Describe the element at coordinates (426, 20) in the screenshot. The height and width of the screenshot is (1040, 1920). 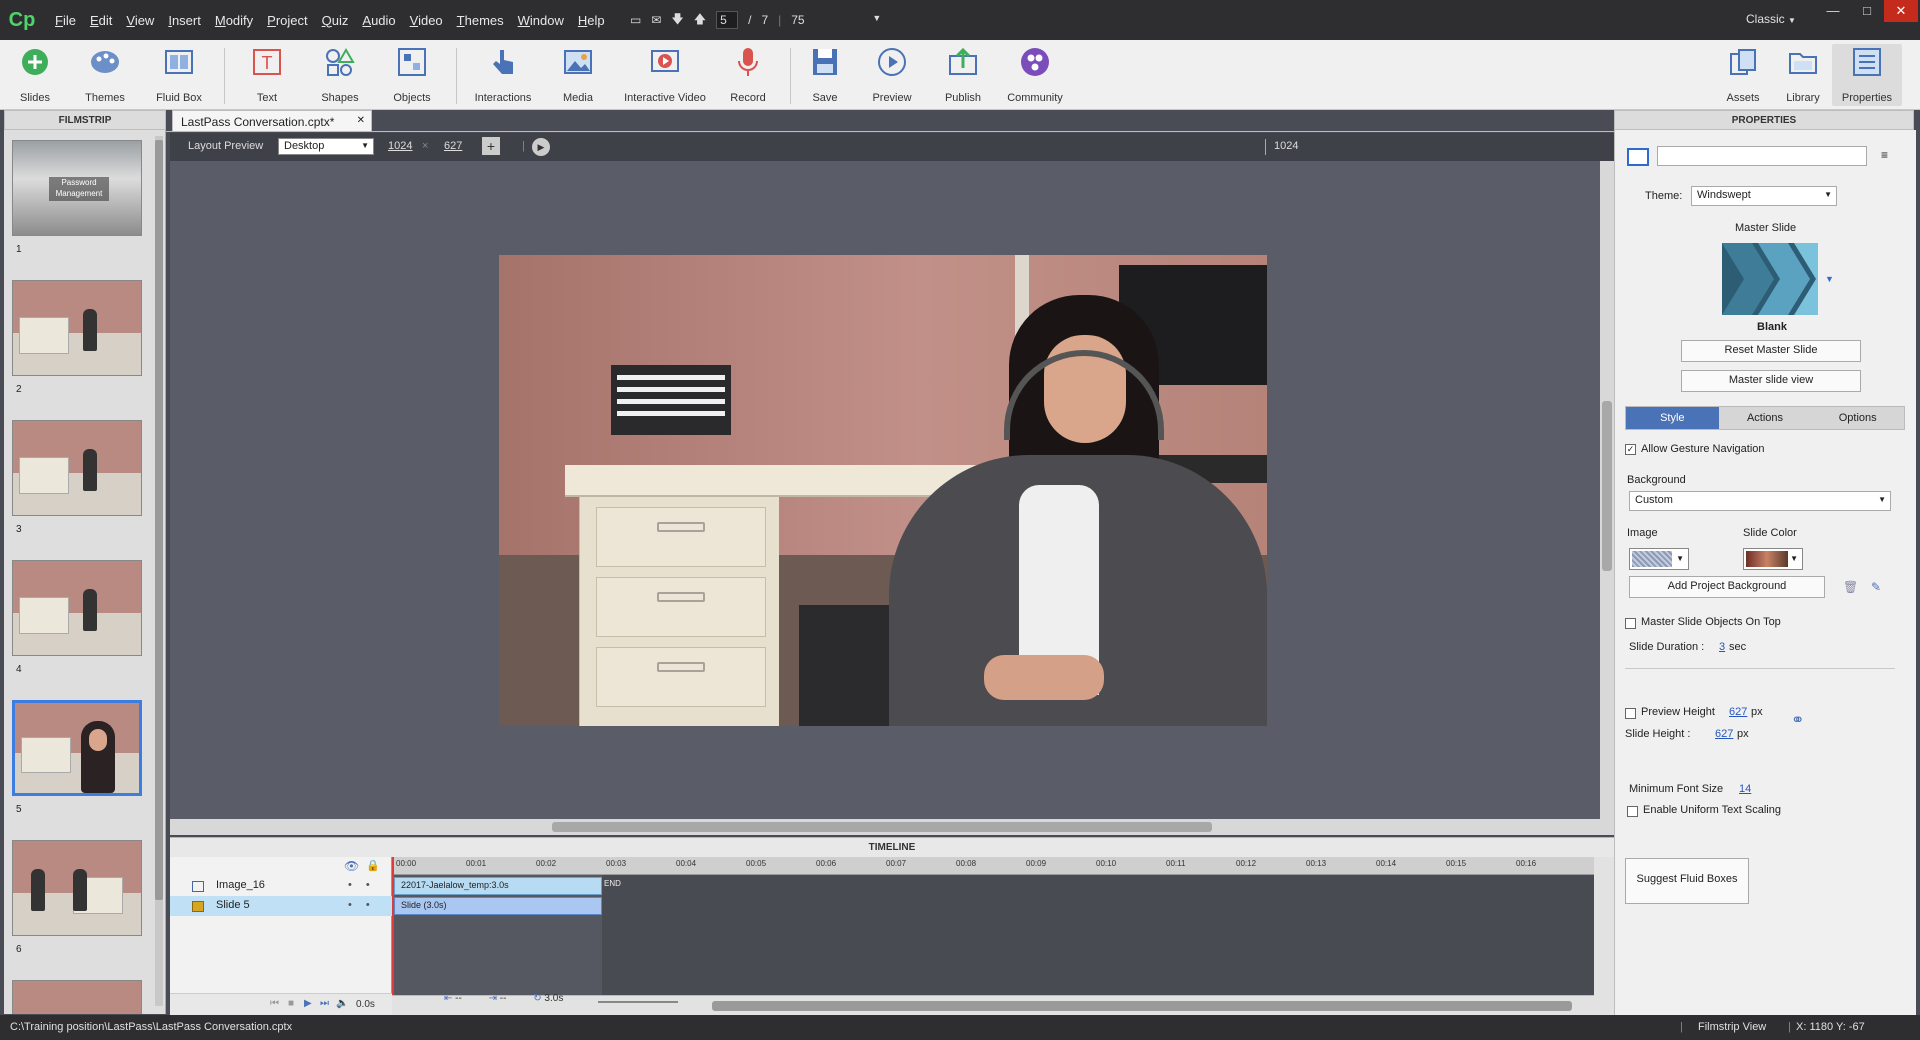
I see `menu-video: Video` at that location.